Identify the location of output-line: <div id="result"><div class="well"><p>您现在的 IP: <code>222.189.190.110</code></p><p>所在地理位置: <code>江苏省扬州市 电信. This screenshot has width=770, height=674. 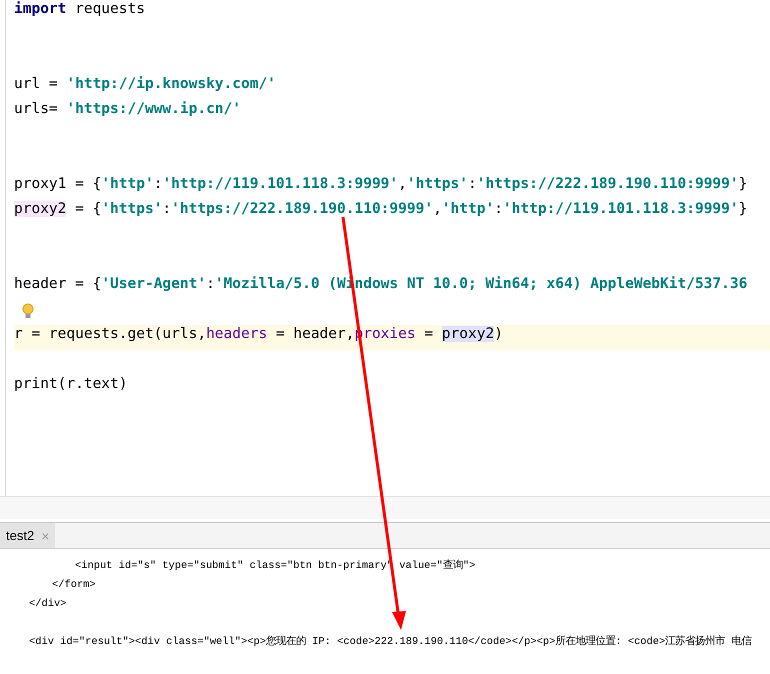
(390, 642).